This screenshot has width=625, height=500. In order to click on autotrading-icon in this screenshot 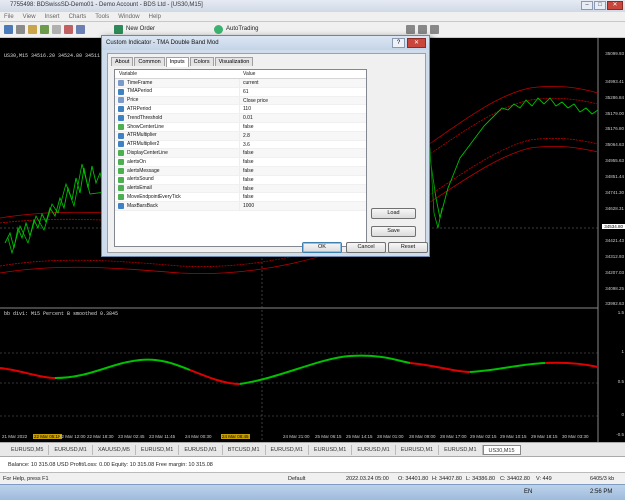, I will do `click(218, 29)`.